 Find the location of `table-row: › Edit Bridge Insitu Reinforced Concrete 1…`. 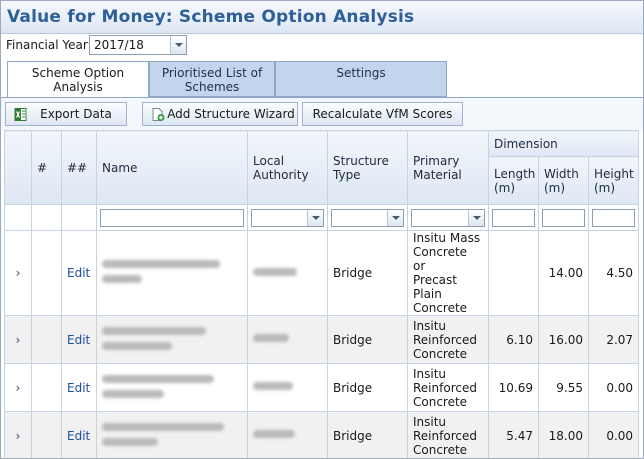

table-row: › Edit Bridge Insitu Reinforced Concrete 1… is located at coordinates (322, 387).